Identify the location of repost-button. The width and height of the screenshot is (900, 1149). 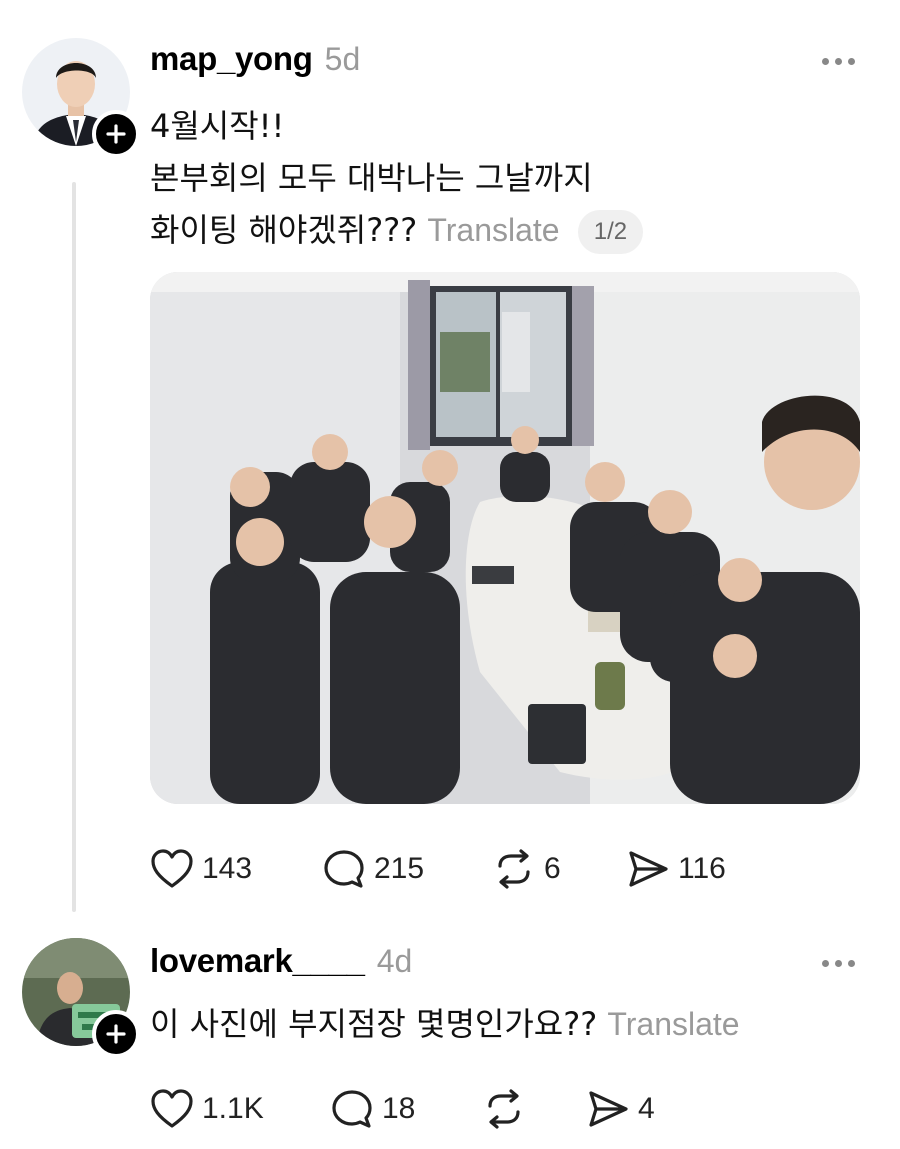
(508, 1109).